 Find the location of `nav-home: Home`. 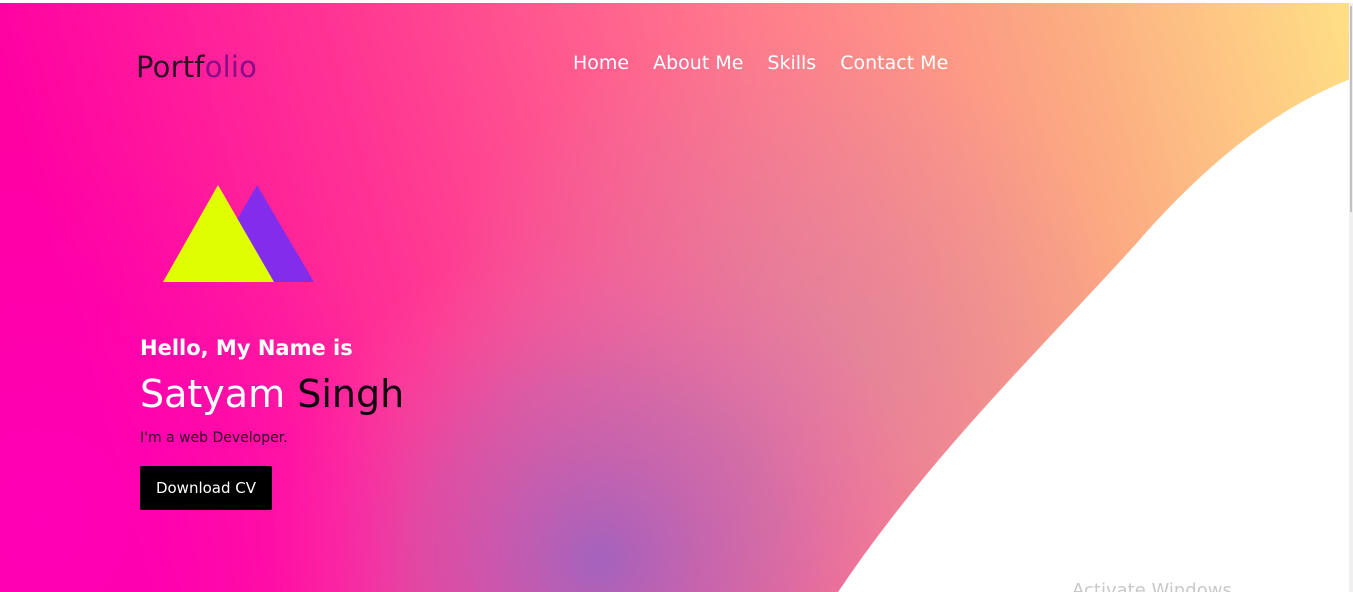

nav-home: Home is located at coordinates (601, 63).